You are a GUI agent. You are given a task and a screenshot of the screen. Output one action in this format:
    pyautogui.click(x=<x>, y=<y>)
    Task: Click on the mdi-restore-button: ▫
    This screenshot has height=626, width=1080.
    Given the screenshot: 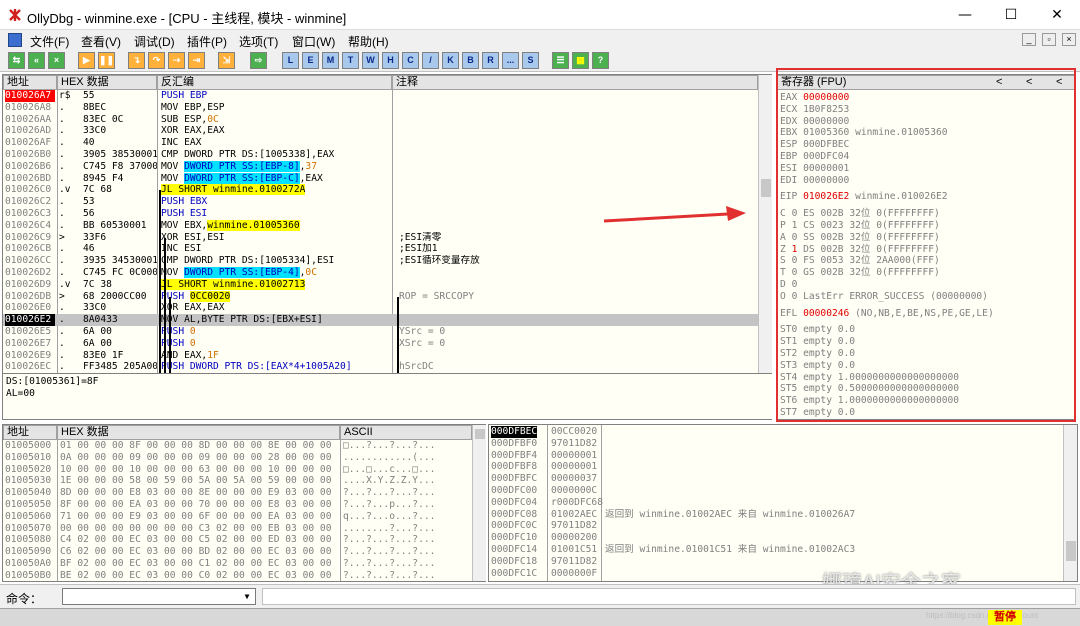 What is the action you would take?
    pyautogui.click(x=1049, y=39)
    